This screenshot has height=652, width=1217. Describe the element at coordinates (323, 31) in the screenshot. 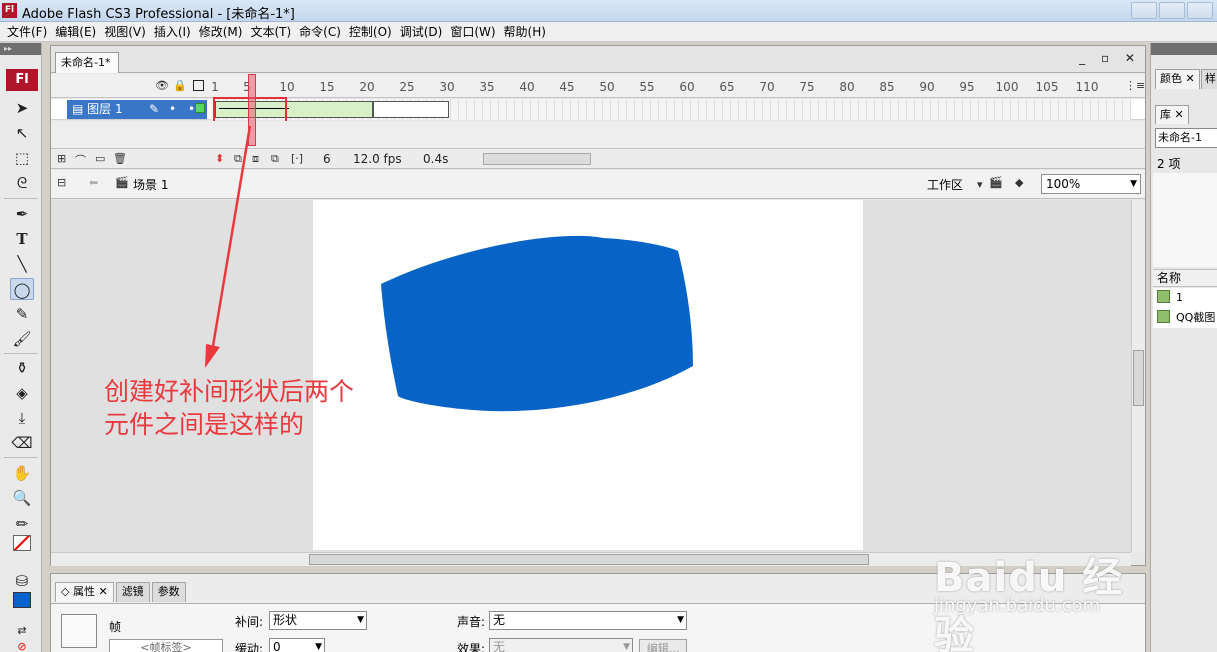

I see `menu-commands: 命令(C)` at that location.